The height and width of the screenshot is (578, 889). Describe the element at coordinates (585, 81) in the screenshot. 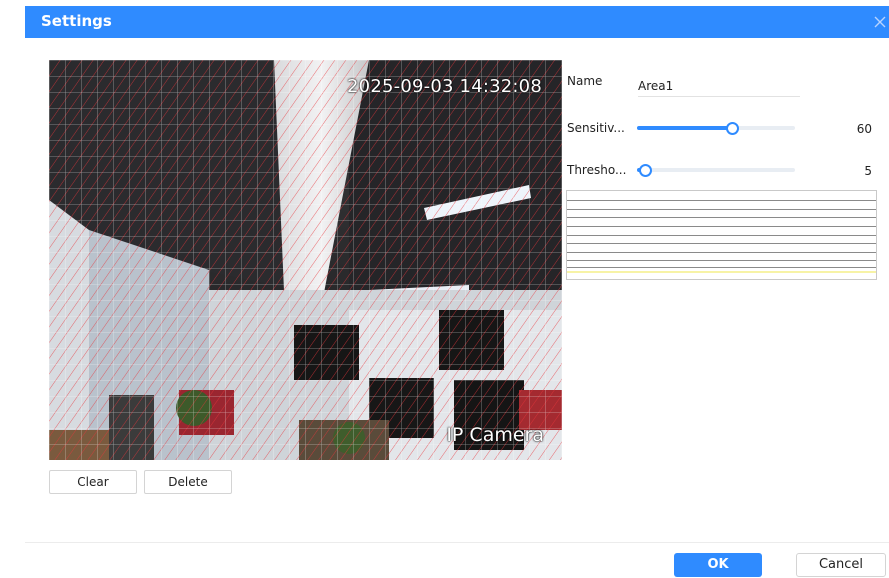

I see `name-label: Name` at that location.